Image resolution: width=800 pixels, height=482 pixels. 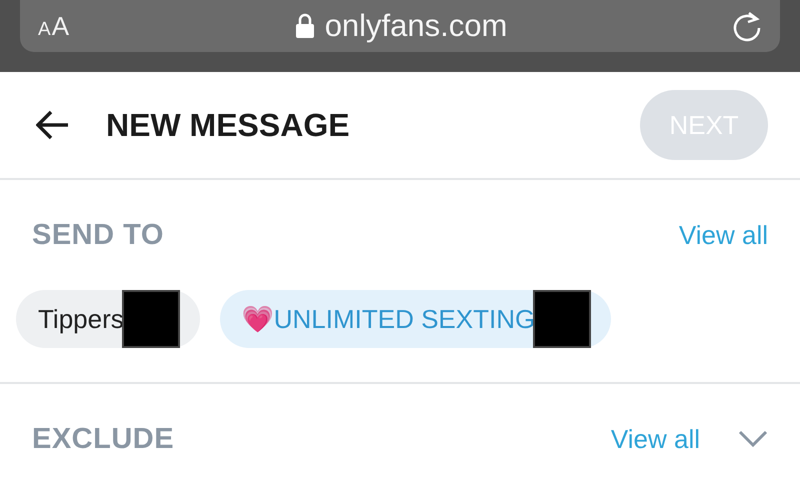 I want to click on chevron-down-icon, so click(x=753, y=439).